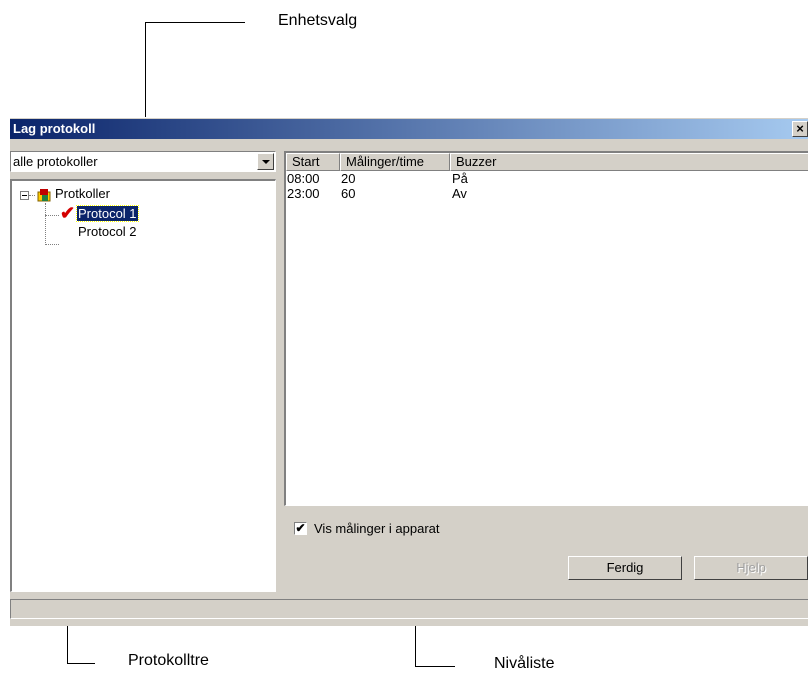  What do you see at coordinates (395, 162) in the screenshot?
I see `column-header-measurements: Målinger/time` at bounding box center [395, 162].